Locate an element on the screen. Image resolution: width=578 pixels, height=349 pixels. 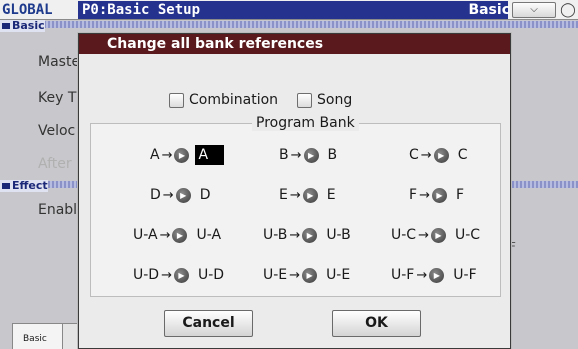
bank-from: U-D is located at coordinates (146, 275).